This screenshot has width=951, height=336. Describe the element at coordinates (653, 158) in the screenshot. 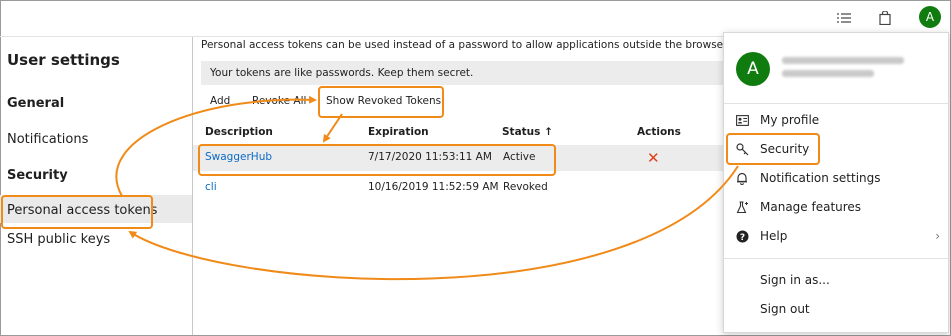

I see `revoke-token-icon: ✕` at that location.